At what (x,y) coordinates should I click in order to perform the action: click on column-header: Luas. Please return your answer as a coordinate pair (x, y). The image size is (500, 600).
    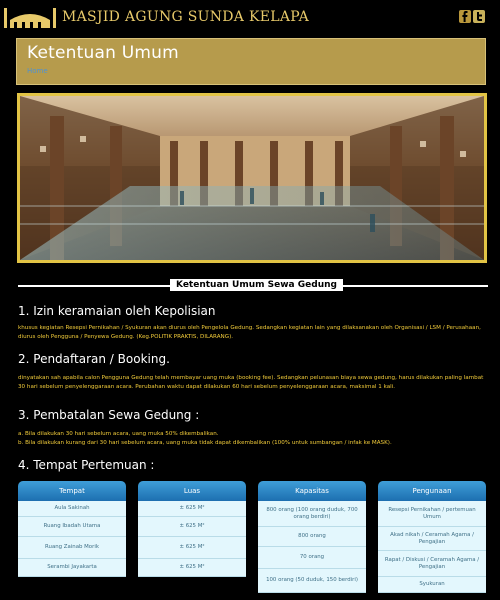
    Looking at the image, I should click on (192, 491).